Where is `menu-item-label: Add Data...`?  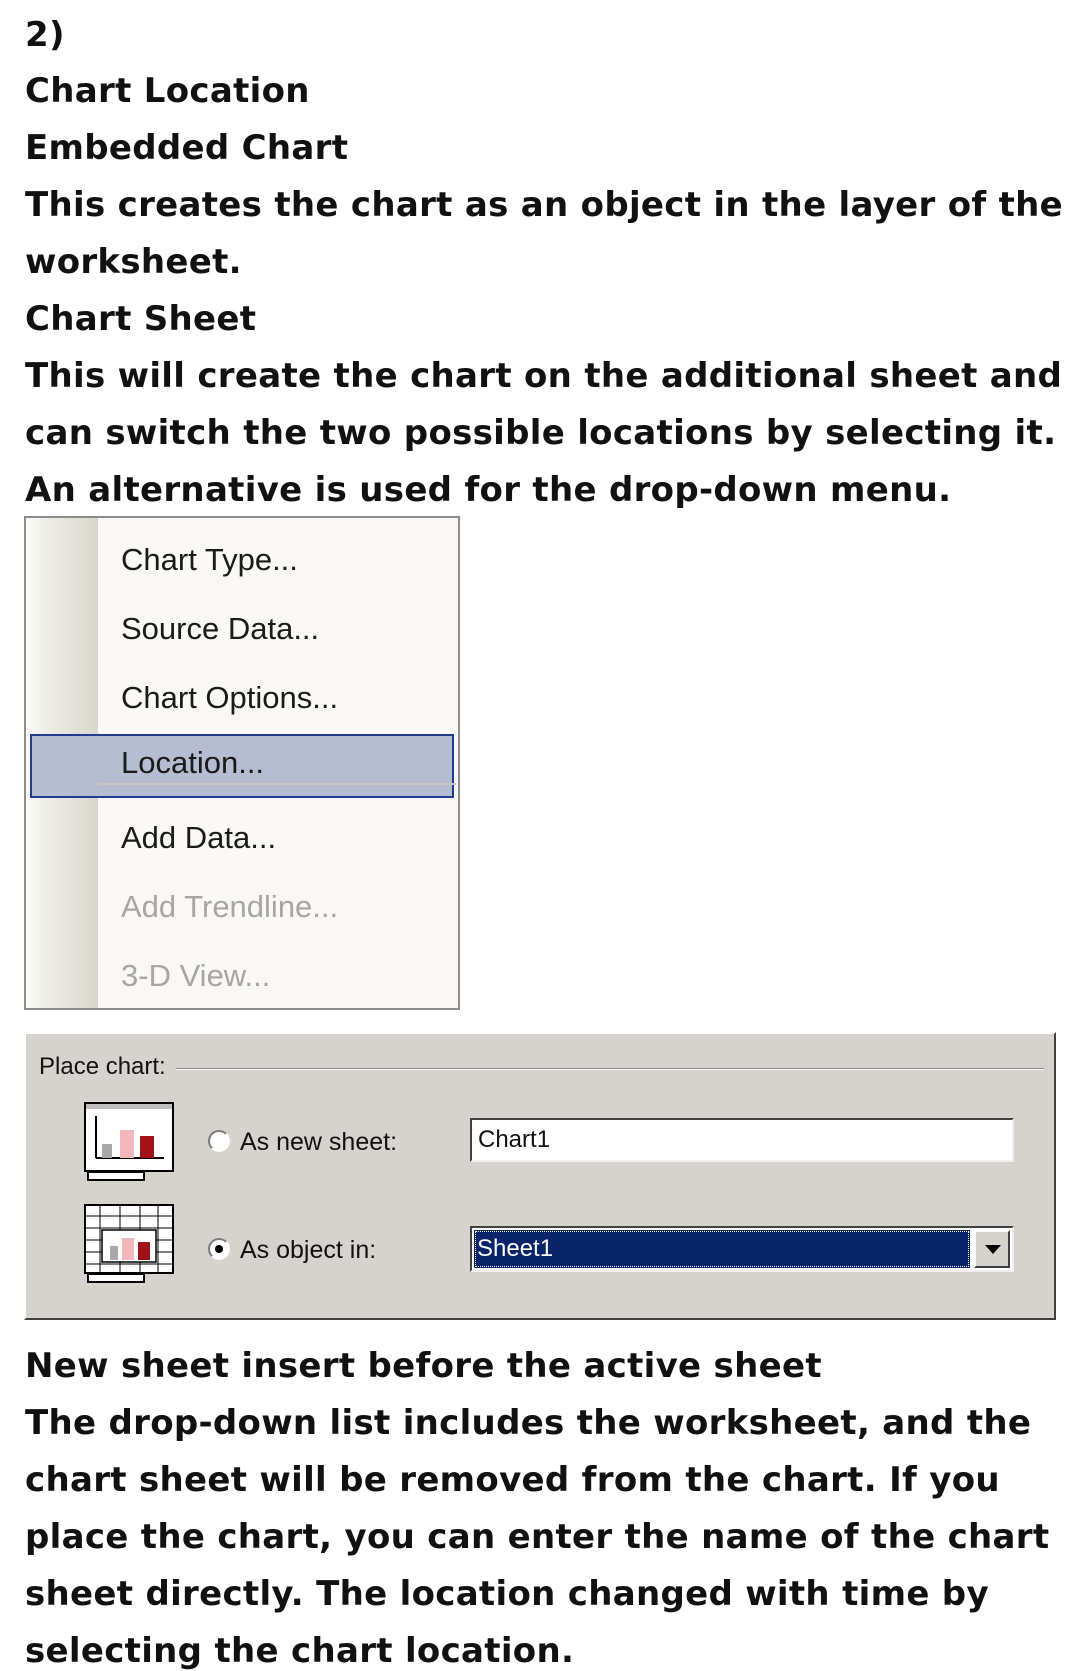
menu-item-label: Add Data... is located at coordinates (199, 837).